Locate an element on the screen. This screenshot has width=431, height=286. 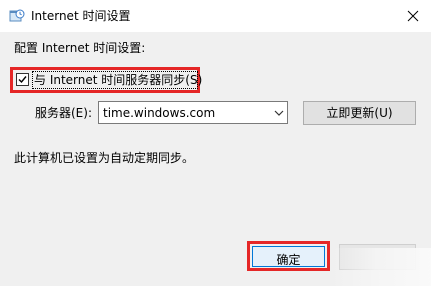
server-value: time.windows.com is located at coordinates (159, 113).